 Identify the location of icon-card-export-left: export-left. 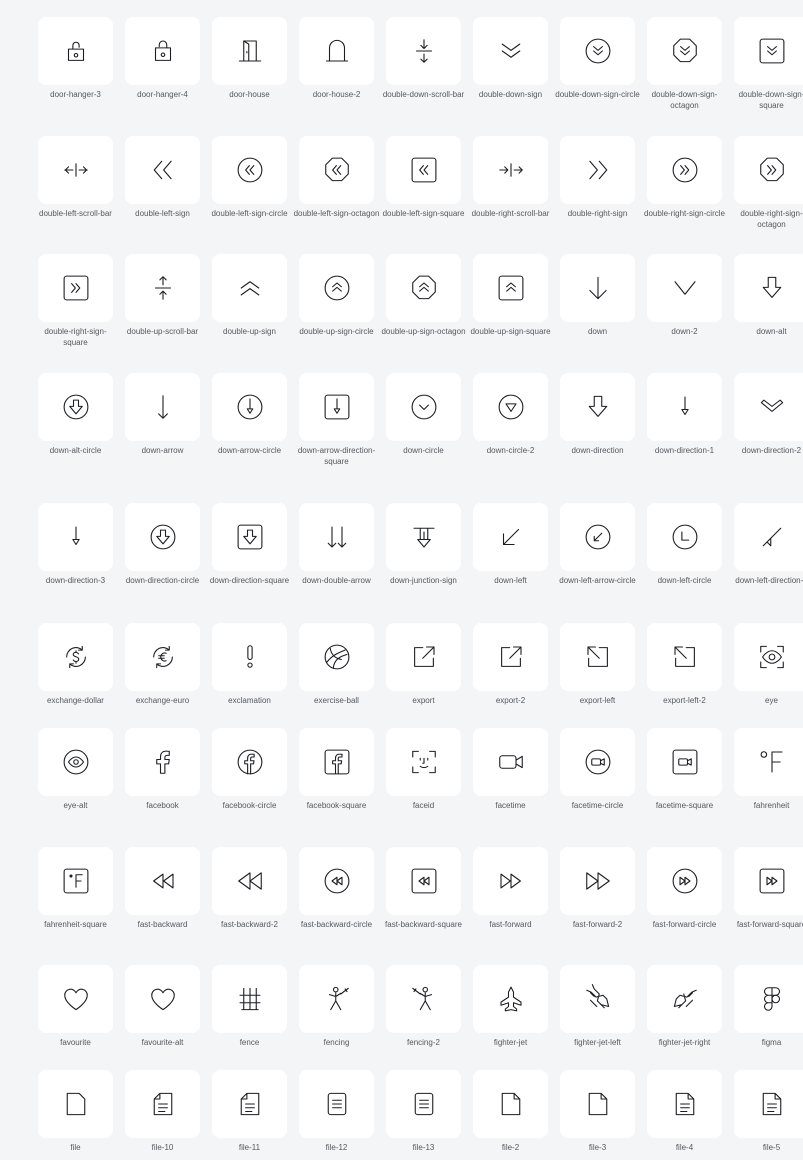
(597, 664).